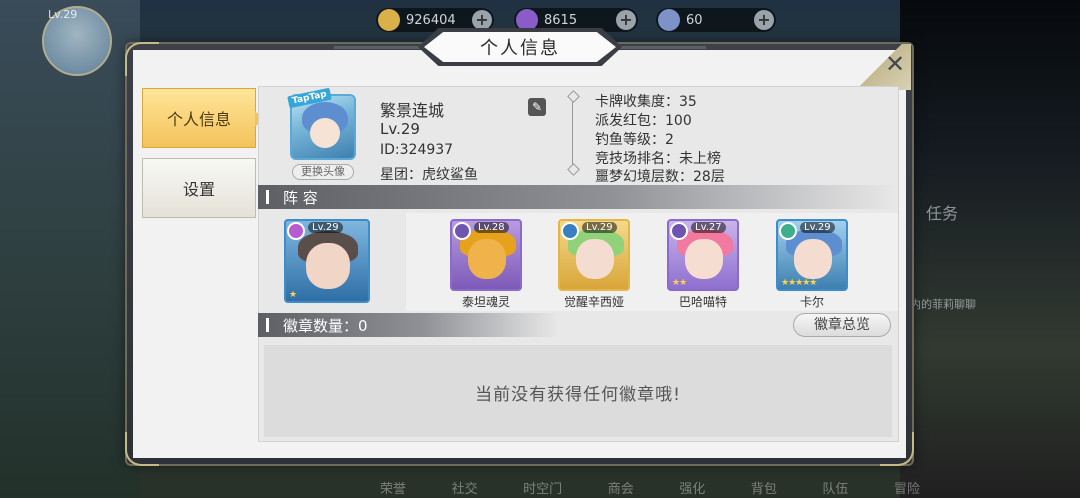  Describe the element at coordinates (578, 395) in the screenshot. I see `empty-badge-message: 当前没有获得任何徽章哦!` at that location.